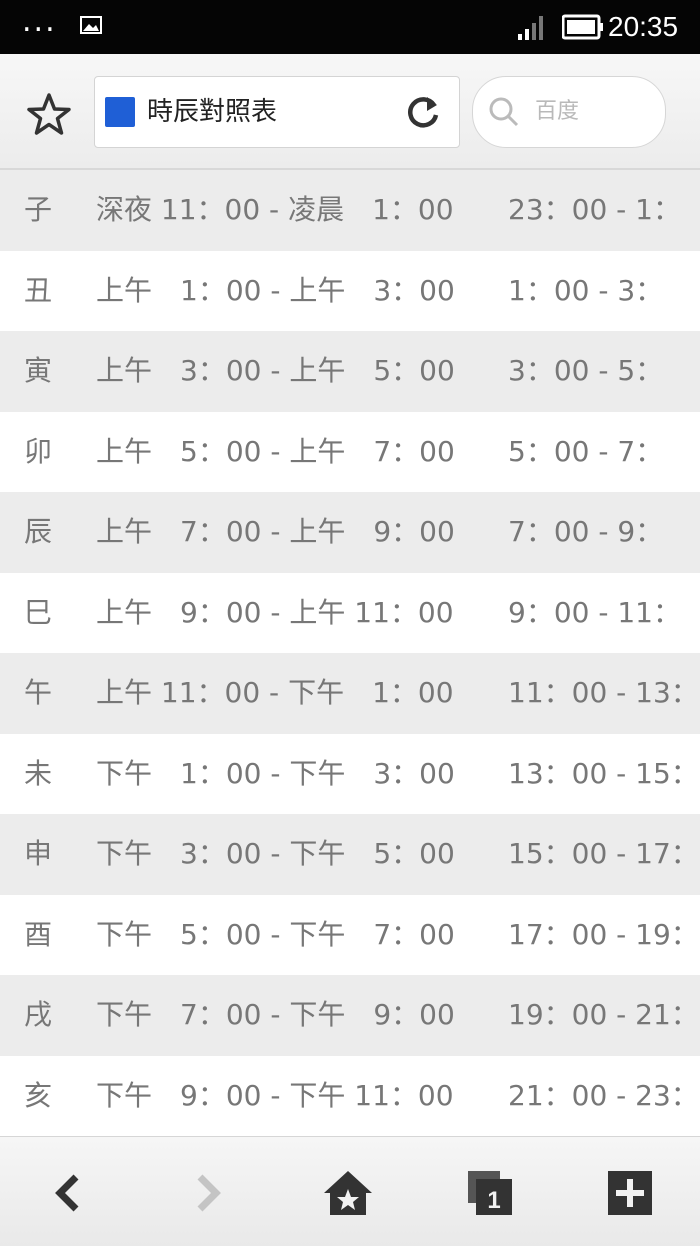 This screenshot has width=700, height=1246. Describe the element at coordinates (275, 370) in the screenshot. I see `time-range: 上午 3：00 - 上午 5：00` at that location.